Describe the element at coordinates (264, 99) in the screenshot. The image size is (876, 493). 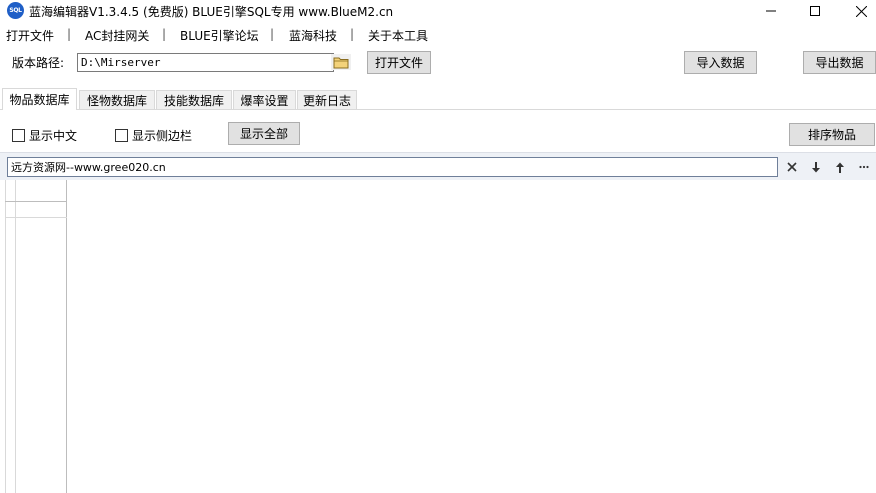
I see `tab-drop-rate: 爆率设置` at that location.